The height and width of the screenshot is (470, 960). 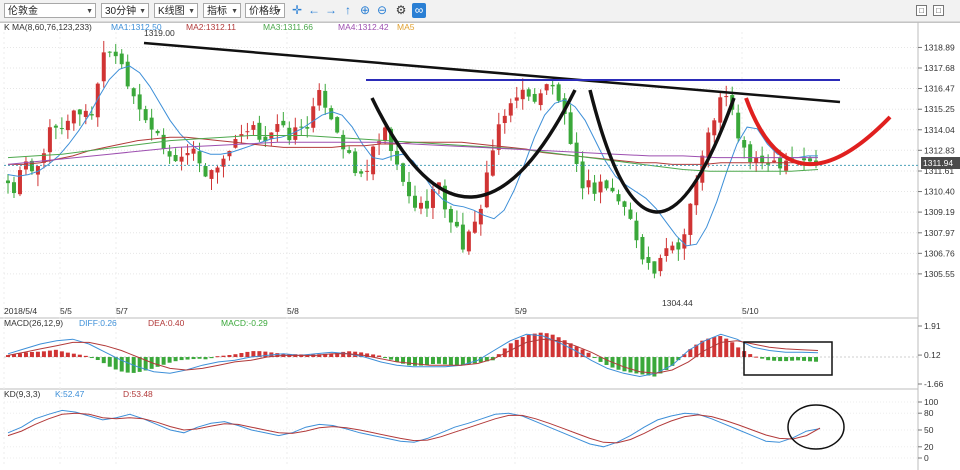 I want to click on x-tick-label: 5/10, so click(x=750, y=311).